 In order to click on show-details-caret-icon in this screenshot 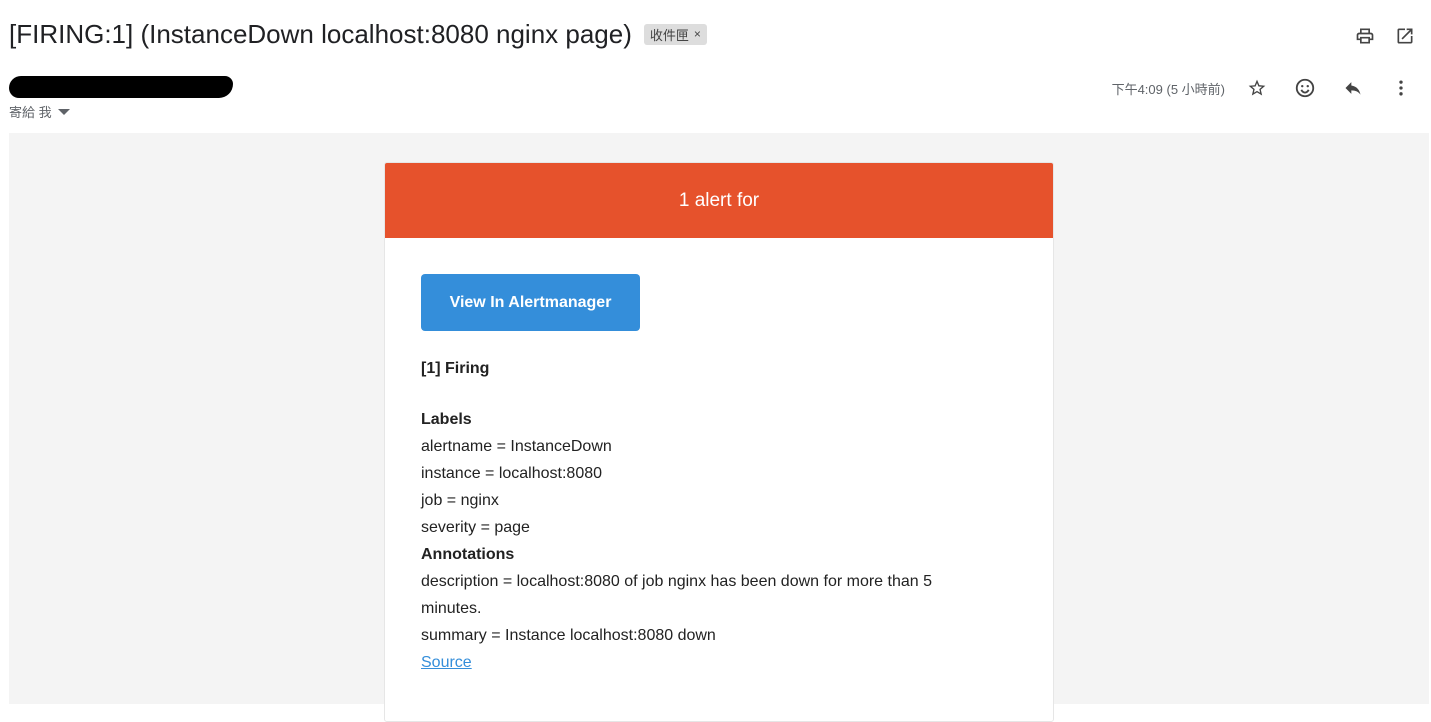, I will do `click(63, 111)`.